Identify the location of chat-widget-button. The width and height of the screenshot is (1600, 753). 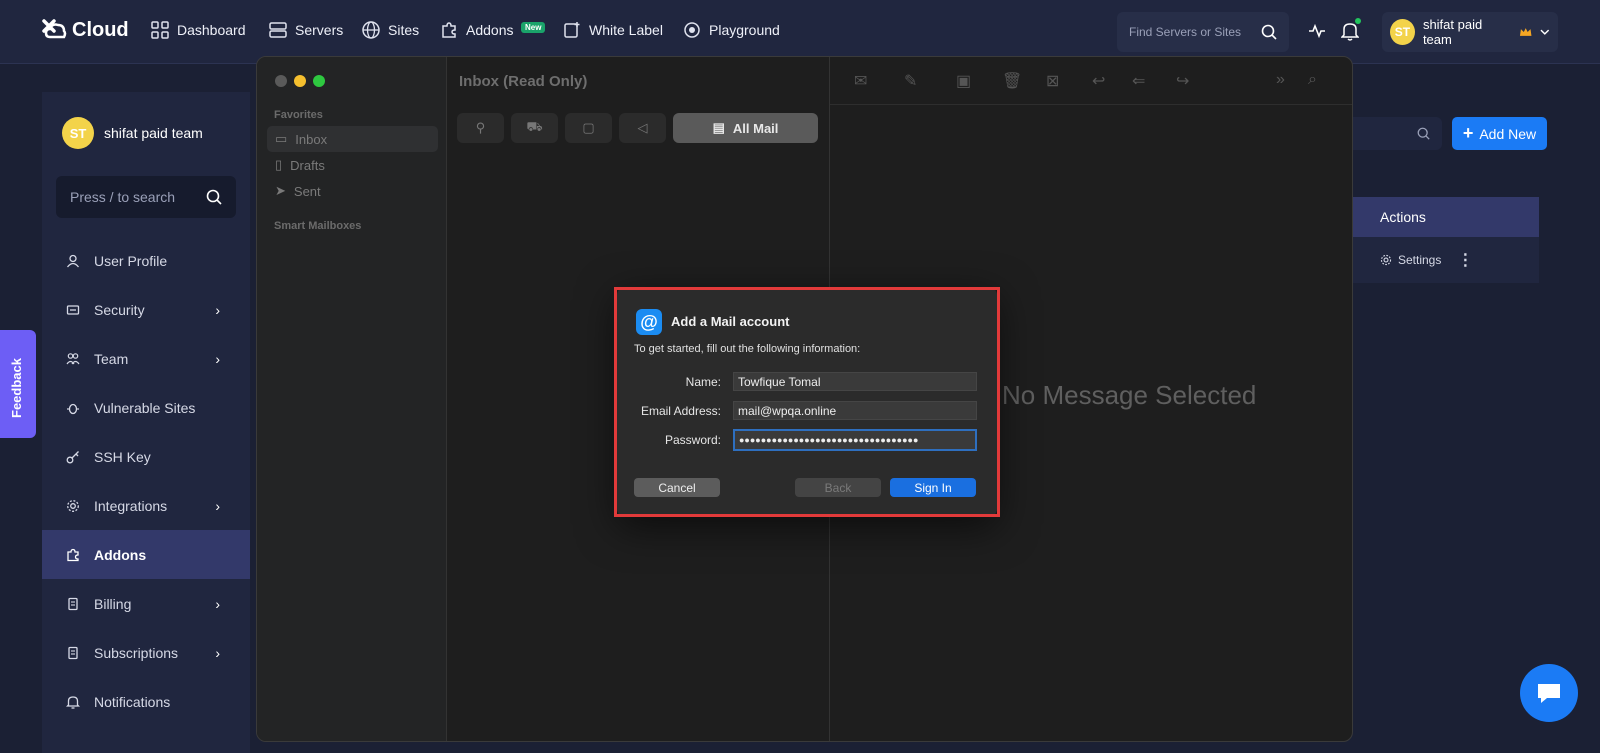
(1549, 693).